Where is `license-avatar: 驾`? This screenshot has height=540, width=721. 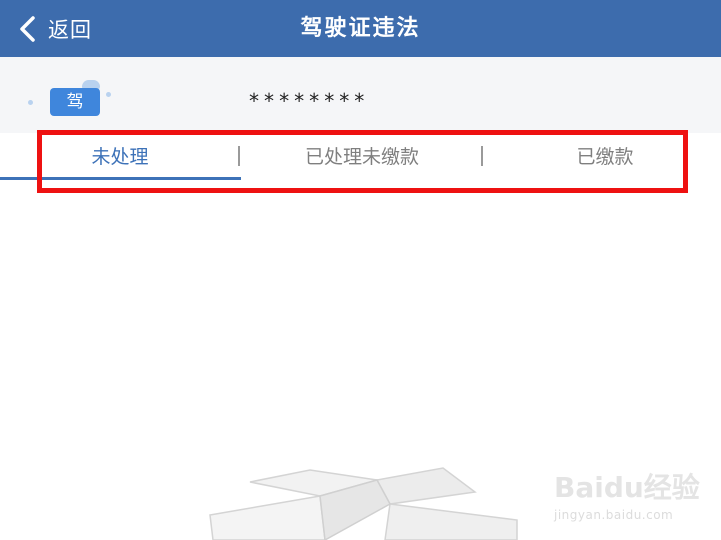
license-avatar: 驾 is located at coordinates (71, 101).